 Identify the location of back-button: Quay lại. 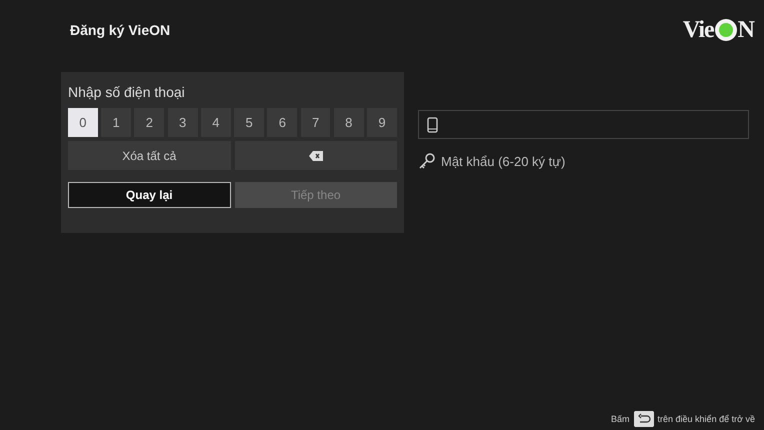
(149, 195).